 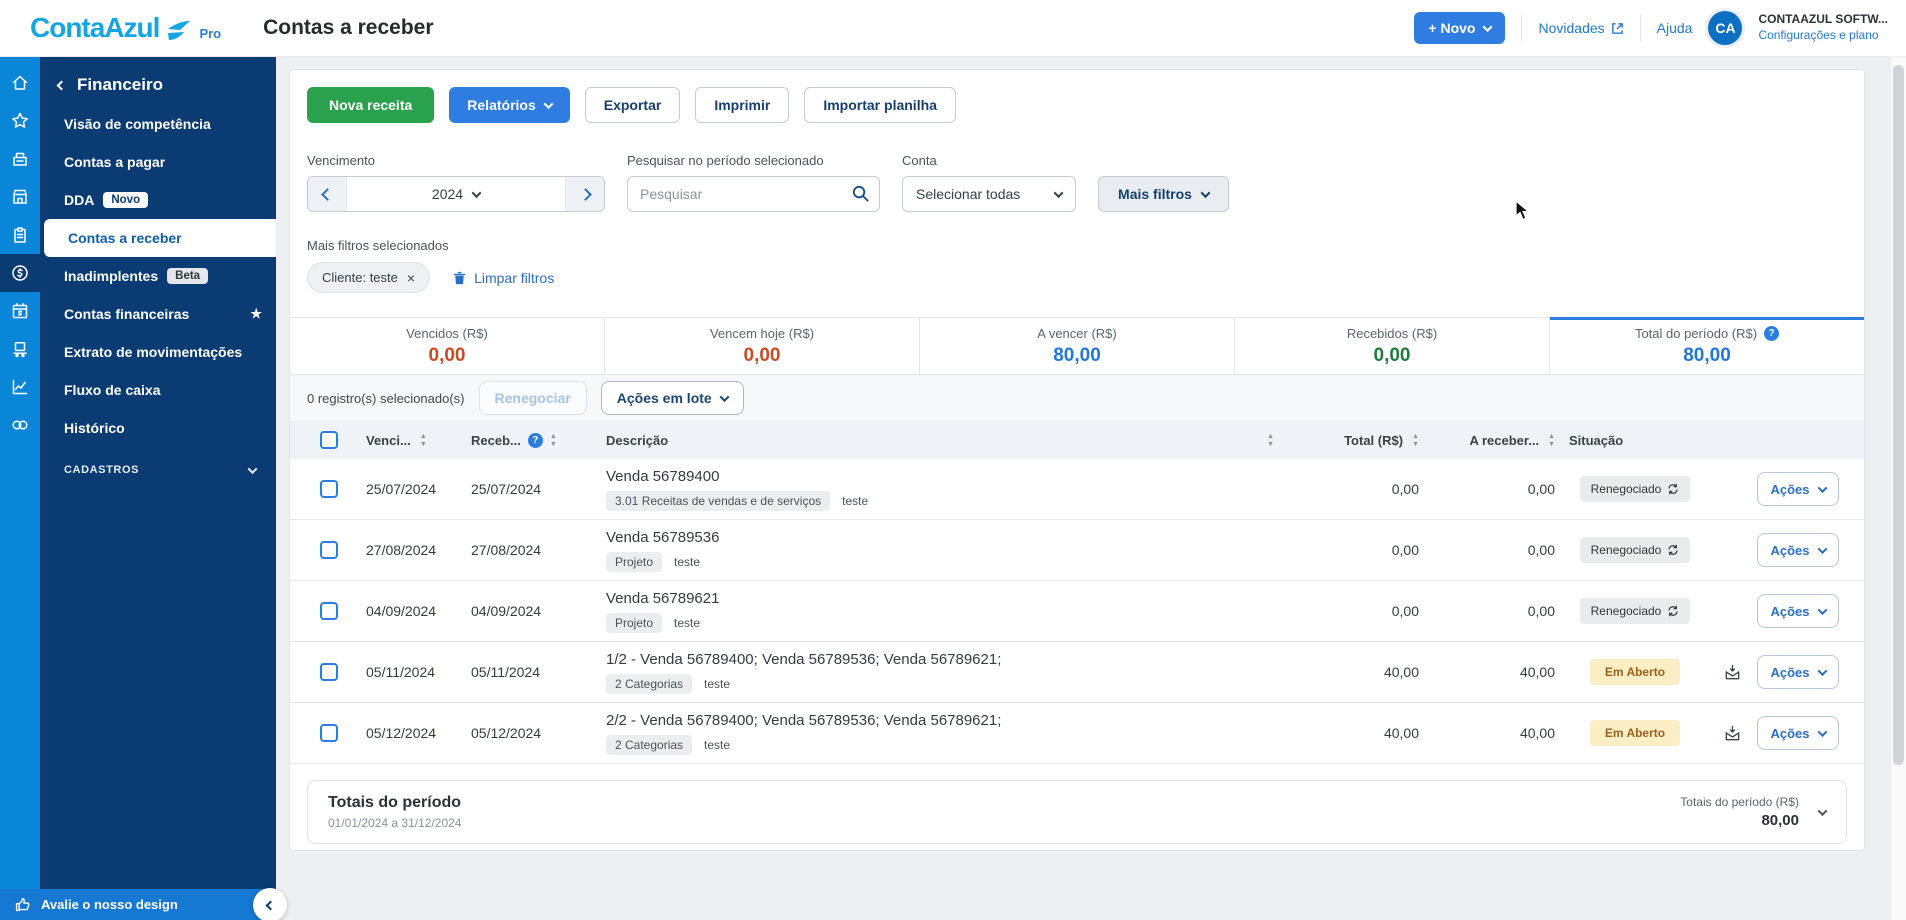 I want to click on novidades-link: Novidades, so click(x=1580, y=28).